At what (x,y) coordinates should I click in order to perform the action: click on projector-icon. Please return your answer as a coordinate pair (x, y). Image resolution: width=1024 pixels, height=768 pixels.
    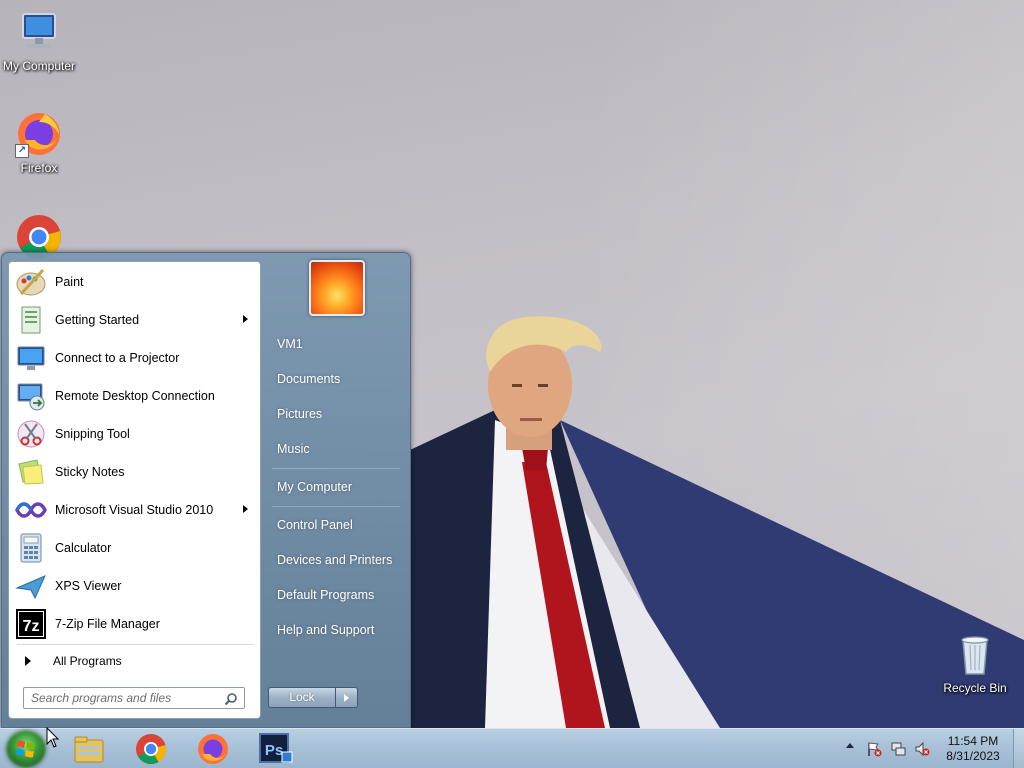
    Looking at the image, I should click on (31, 358).